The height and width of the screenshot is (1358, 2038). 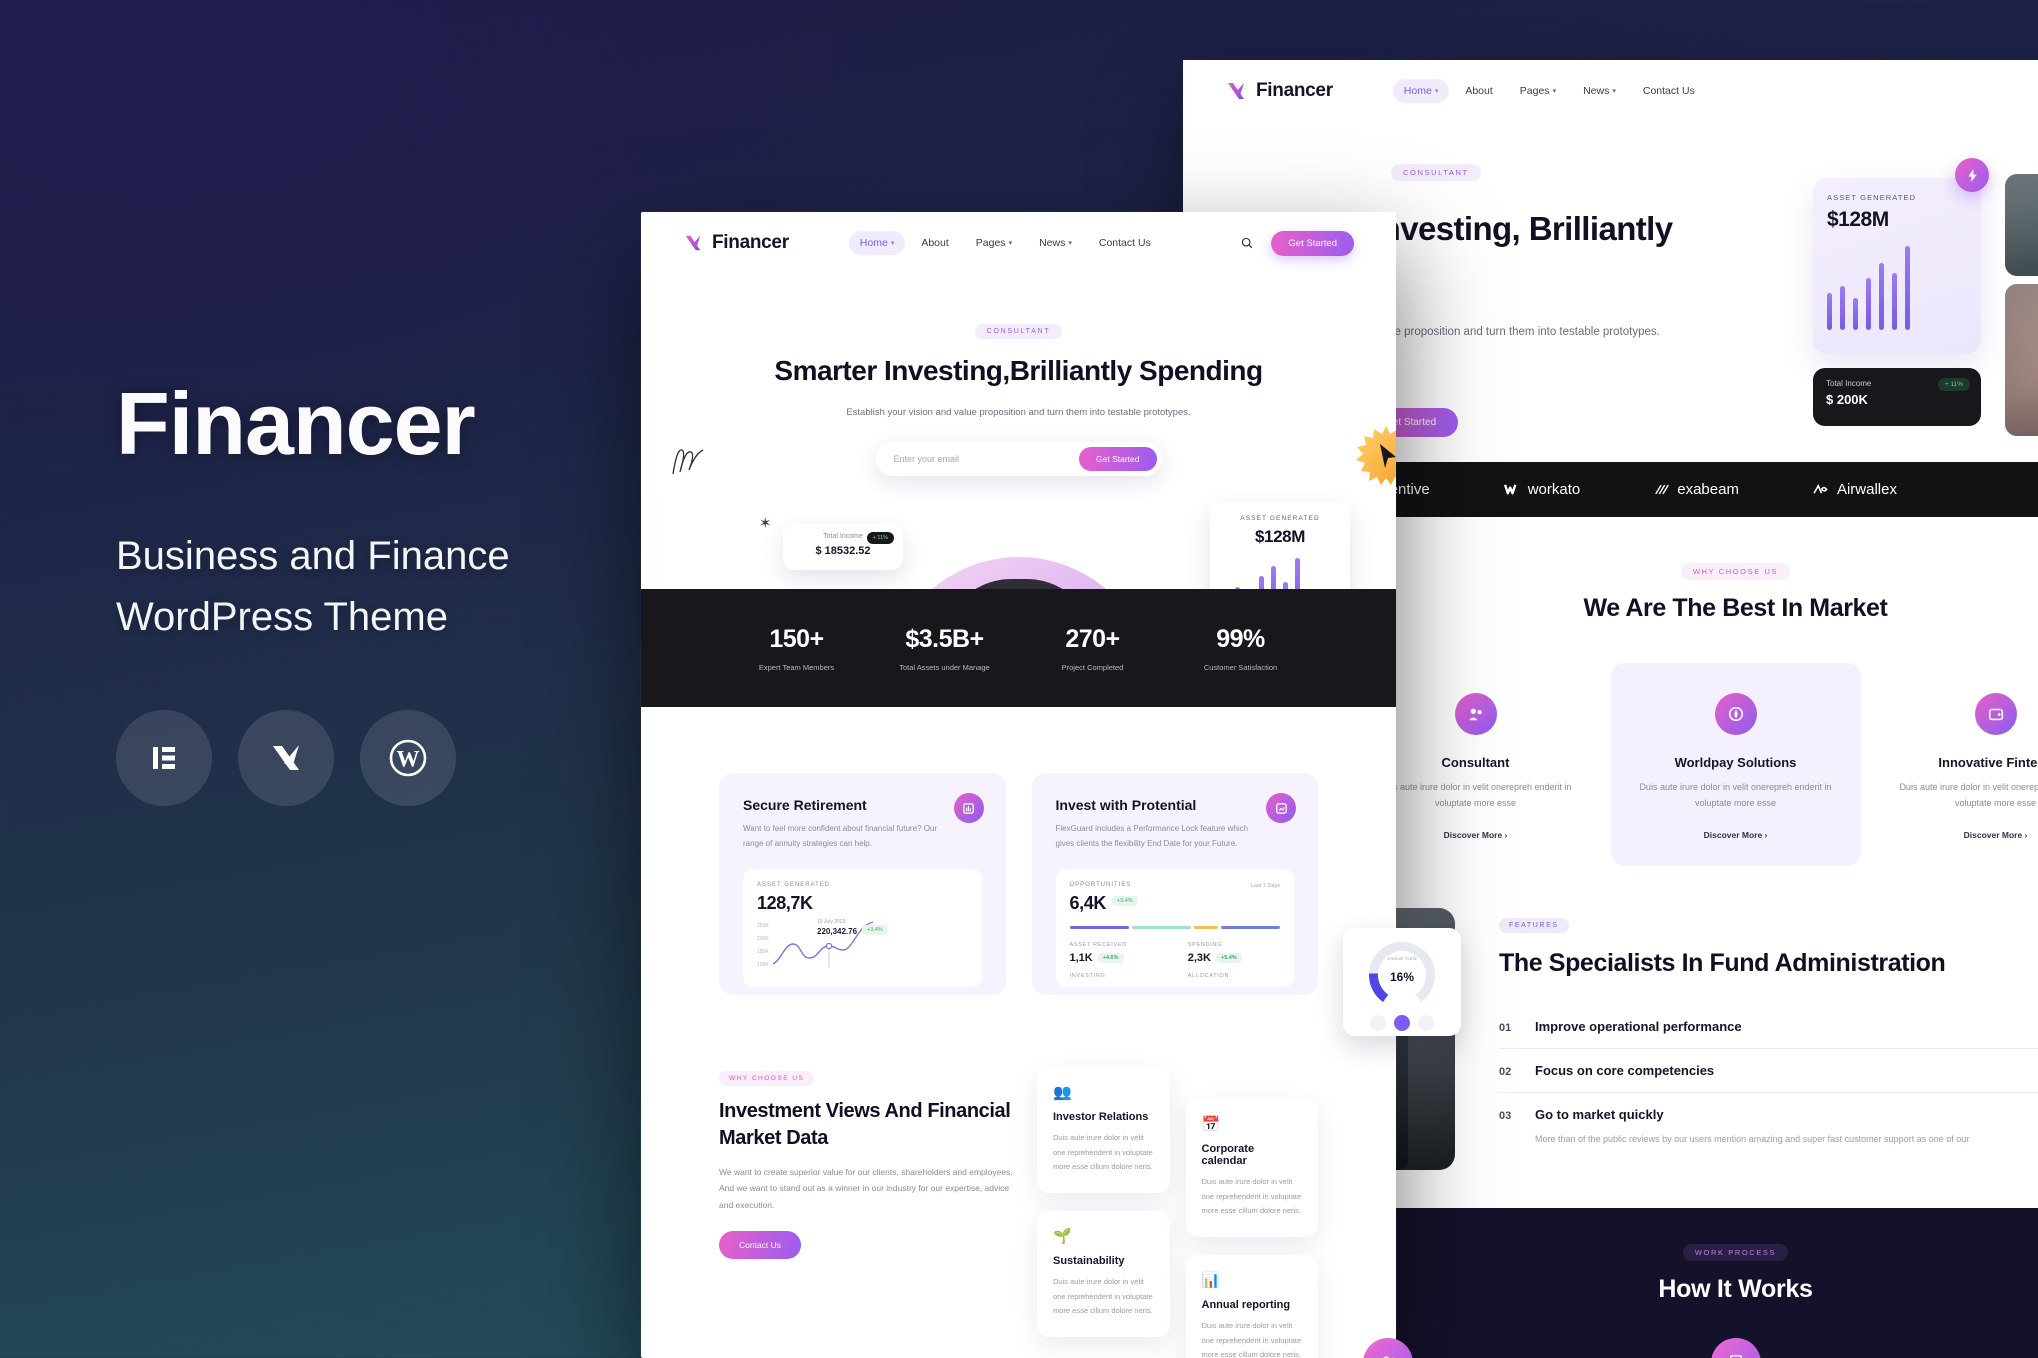 I want to click on secure-retirement-title: Secure Retirement, so click(x=805, y=805).